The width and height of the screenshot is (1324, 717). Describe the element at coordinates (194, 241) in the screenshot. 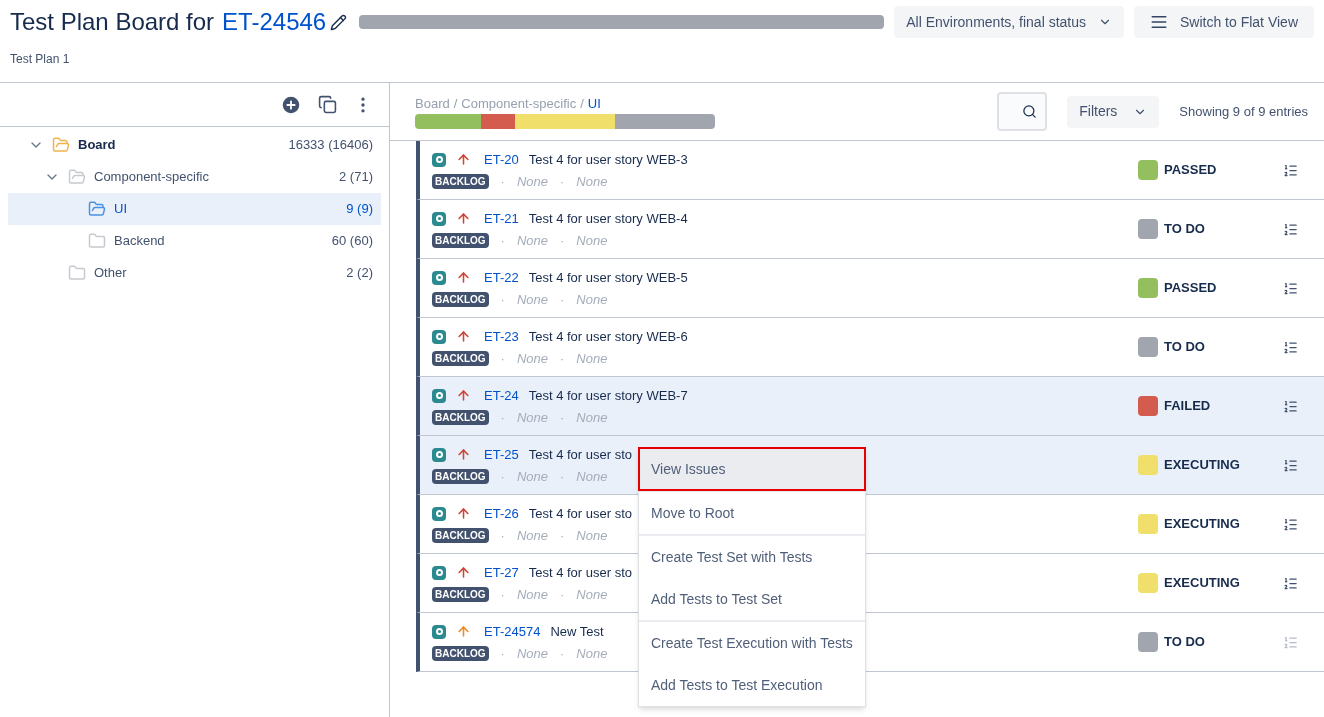

I see `tree-item: Backend 60 (60)` at that location.